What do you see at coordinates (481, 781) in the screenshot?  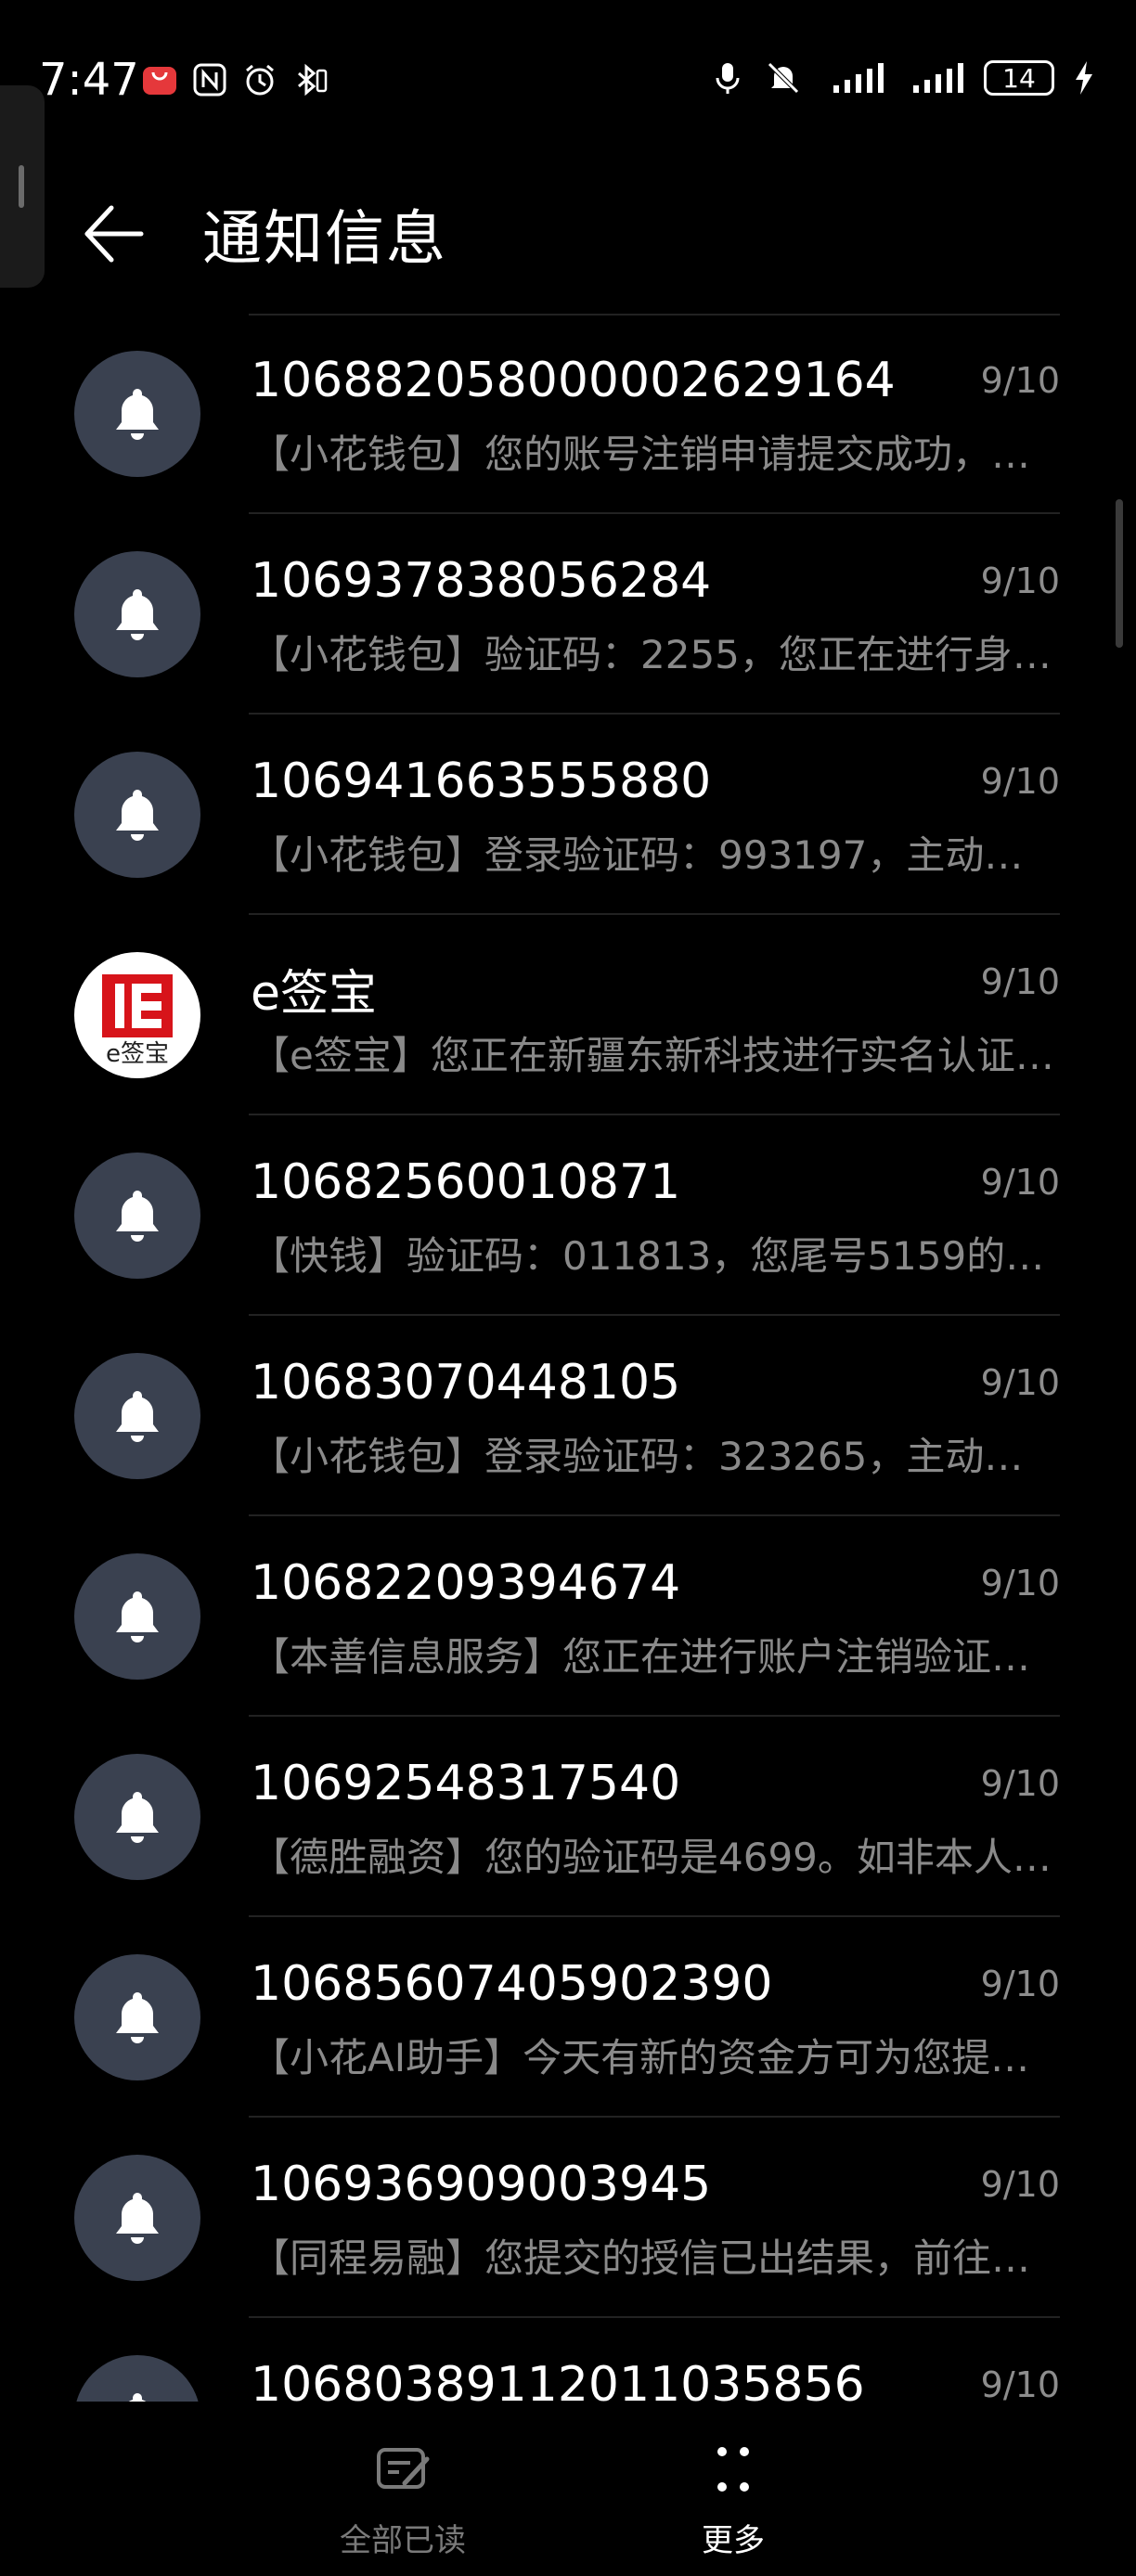 I see `message-sender: 106941663555880` at bounding box center [481, 781].